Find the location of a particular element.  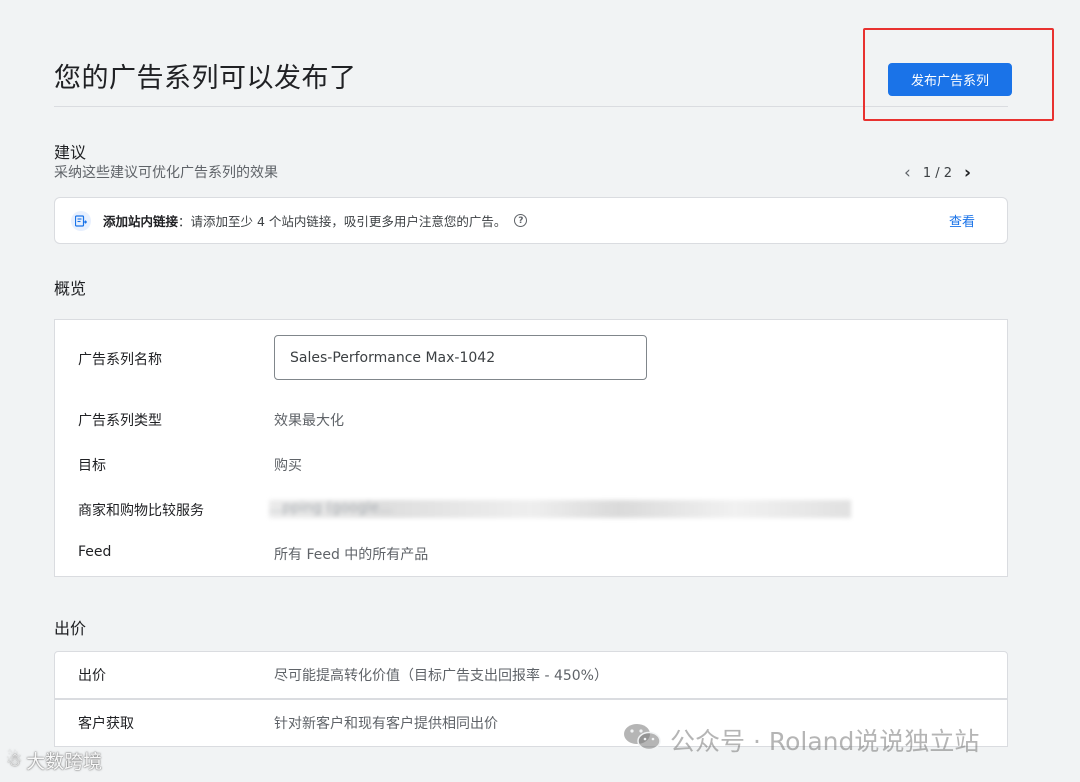

suggestion-title: 添加站内链接 is located at coordinates (141, 221).